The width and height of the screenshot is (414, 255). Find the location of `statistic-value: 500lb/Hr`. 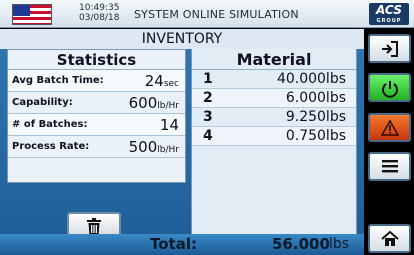

statistic-value: 500lb/Hr is located at coordinates (153, 147).